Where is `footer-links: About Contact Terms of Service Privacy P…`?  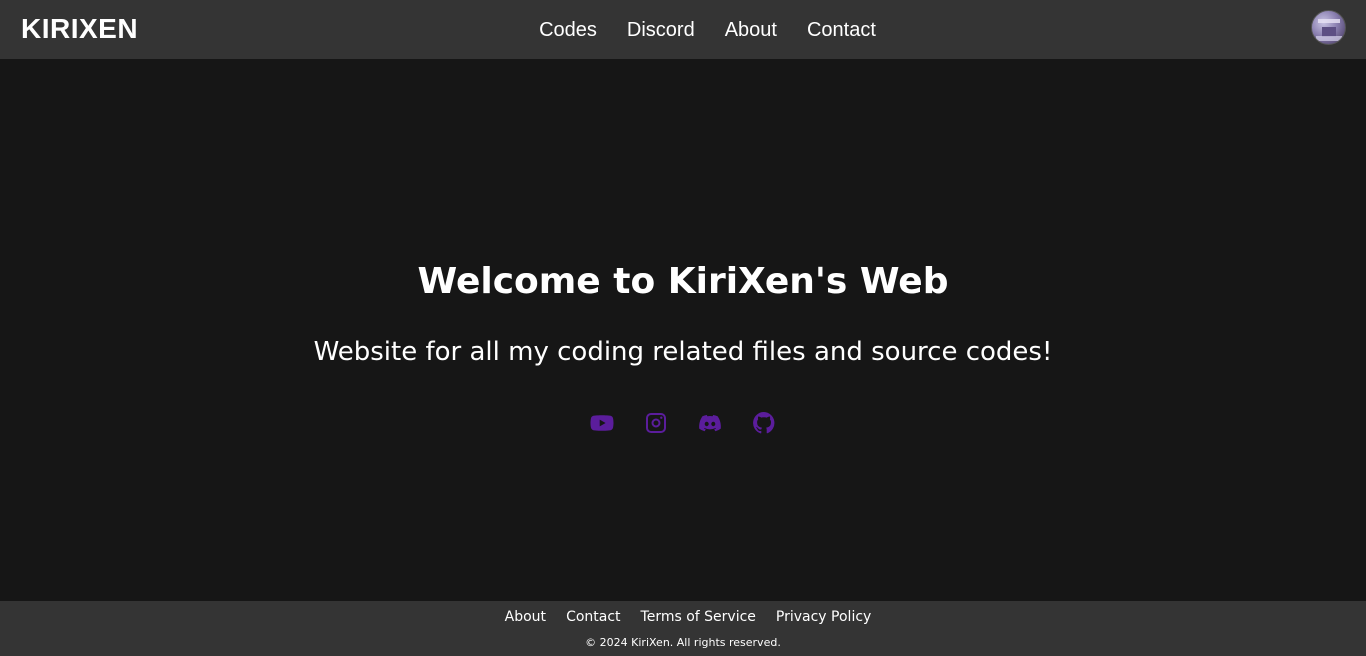 footer-links: About Contact Terms of Service Privacy P… is located at coordinates (683, 617).